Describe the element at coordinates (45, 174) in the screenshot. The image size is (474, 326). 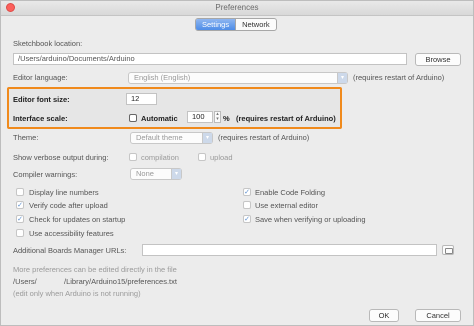
I see `compiler-warnings-label: Compiler warnings:` at that location.